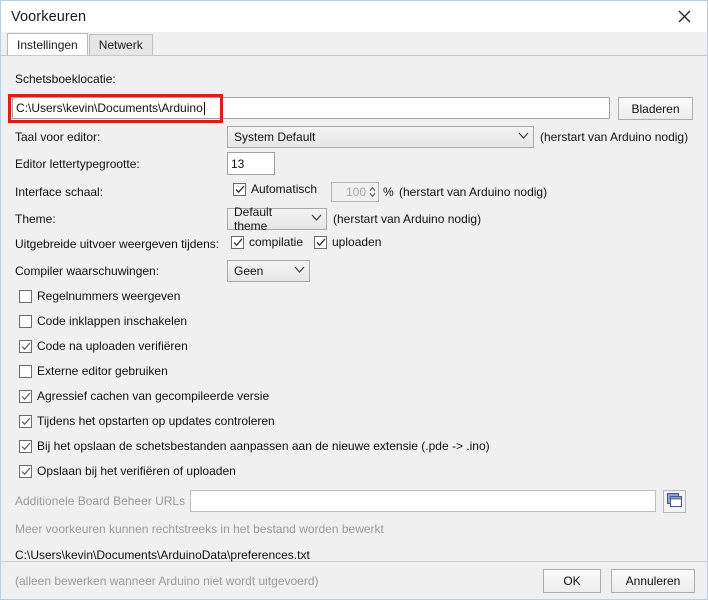 This screenshot has width=708, height=600. I want to click on close-button, so click(684, 16).